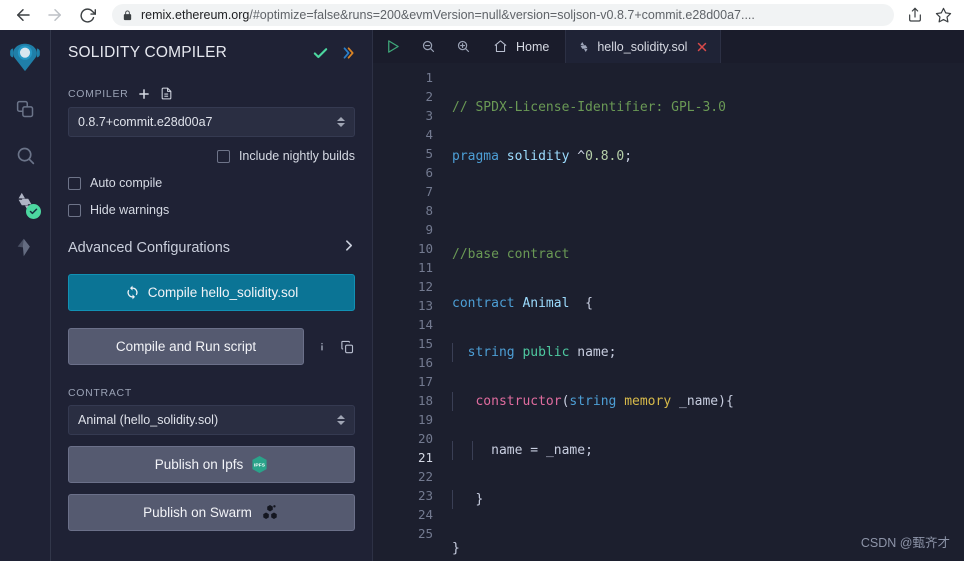 This screenshot has height=561, width=964. Describe the element at coordinates (322, 347) in the screenshot. I see `info-icon` at that location.